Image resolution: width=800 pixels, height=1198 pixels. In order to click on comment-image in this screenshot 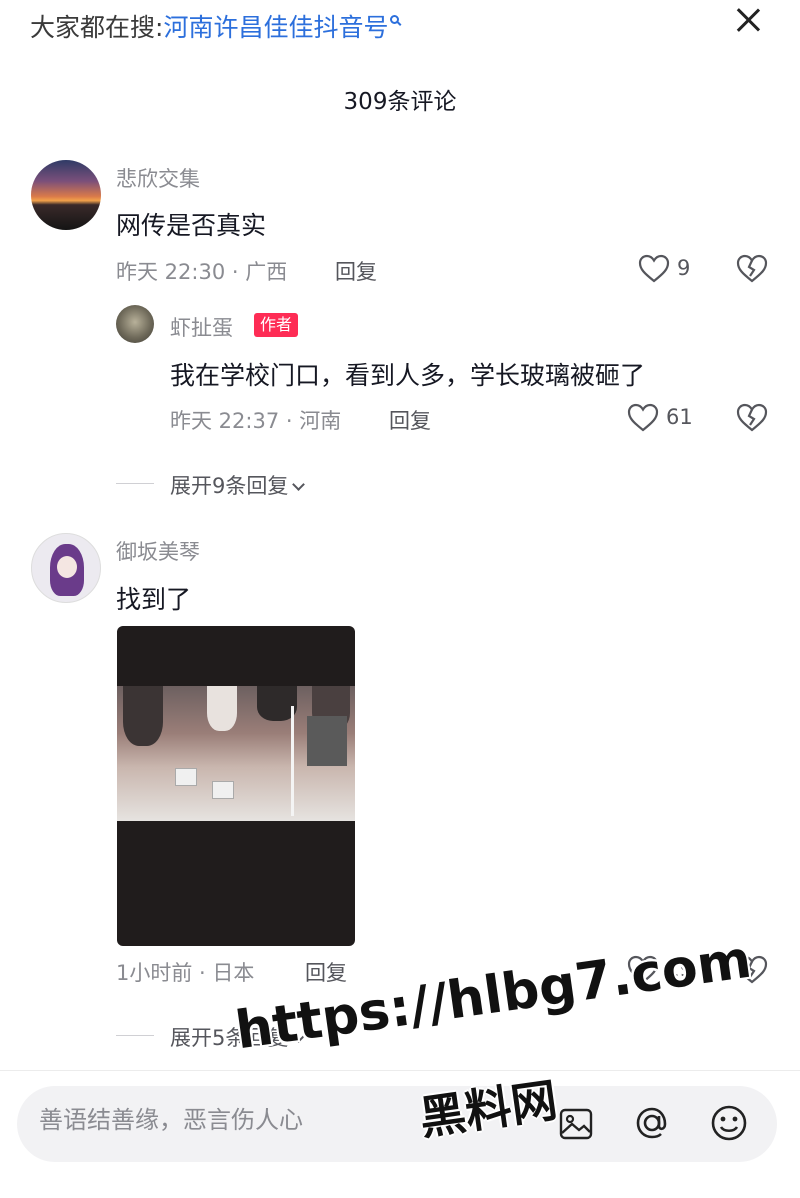, I will do `click(236, 786)`.